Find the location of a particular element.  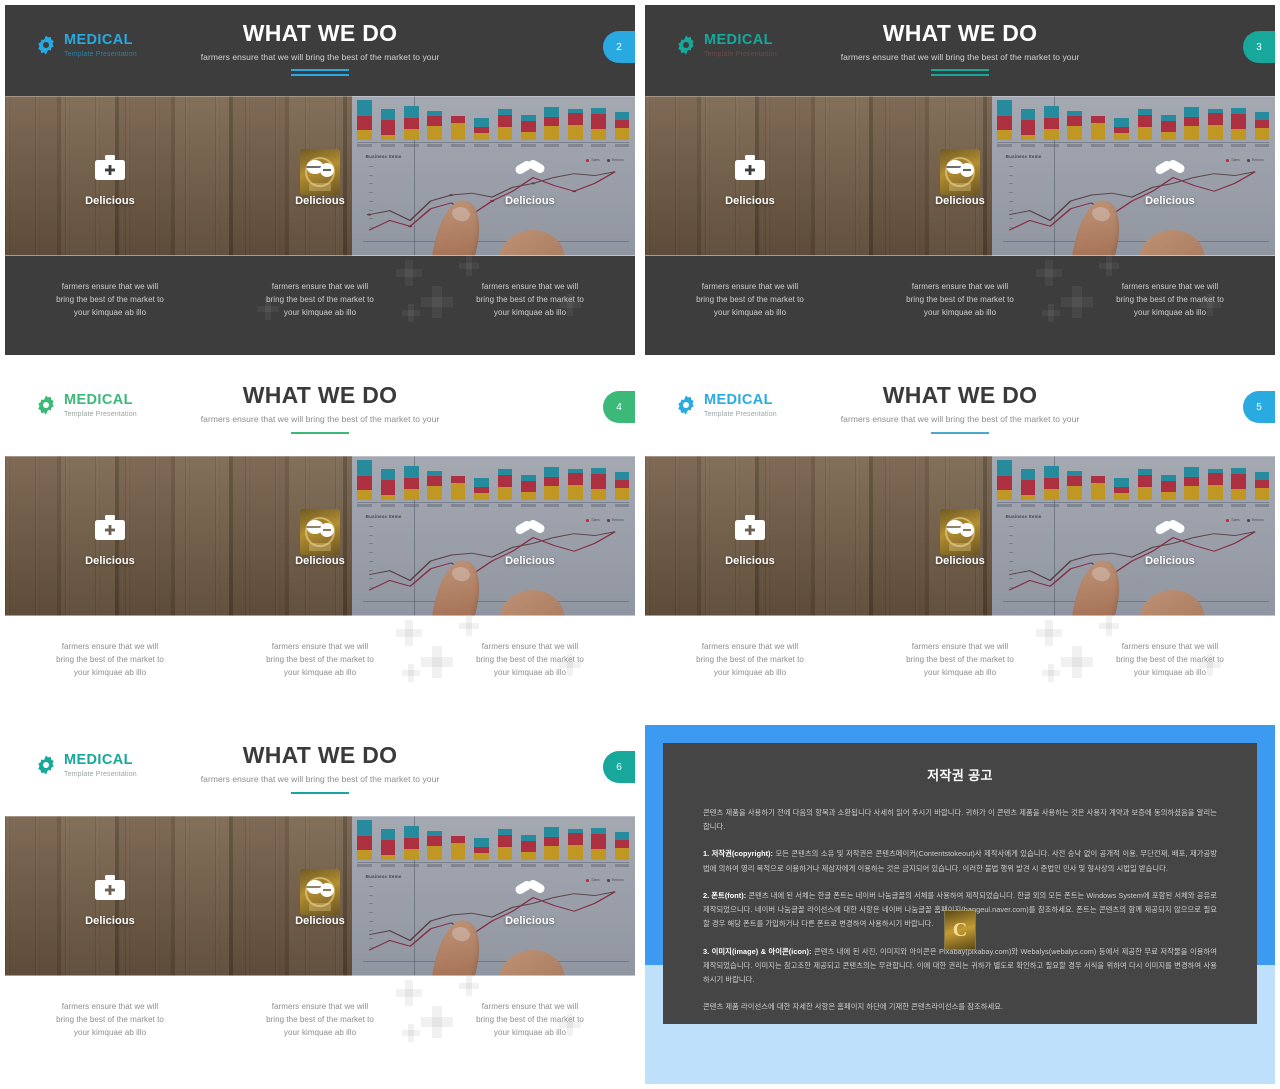

title-rule is located at coordinates (319, 432).